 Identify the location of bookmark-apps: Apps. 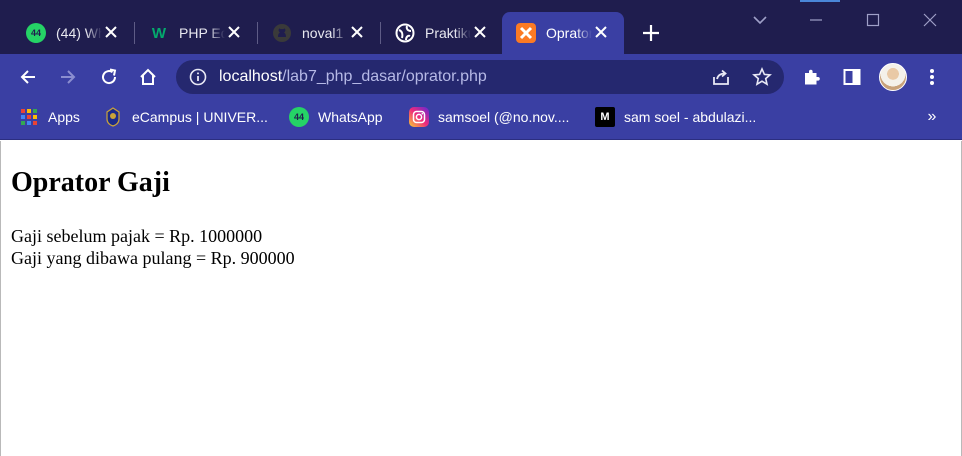
(49, 117).